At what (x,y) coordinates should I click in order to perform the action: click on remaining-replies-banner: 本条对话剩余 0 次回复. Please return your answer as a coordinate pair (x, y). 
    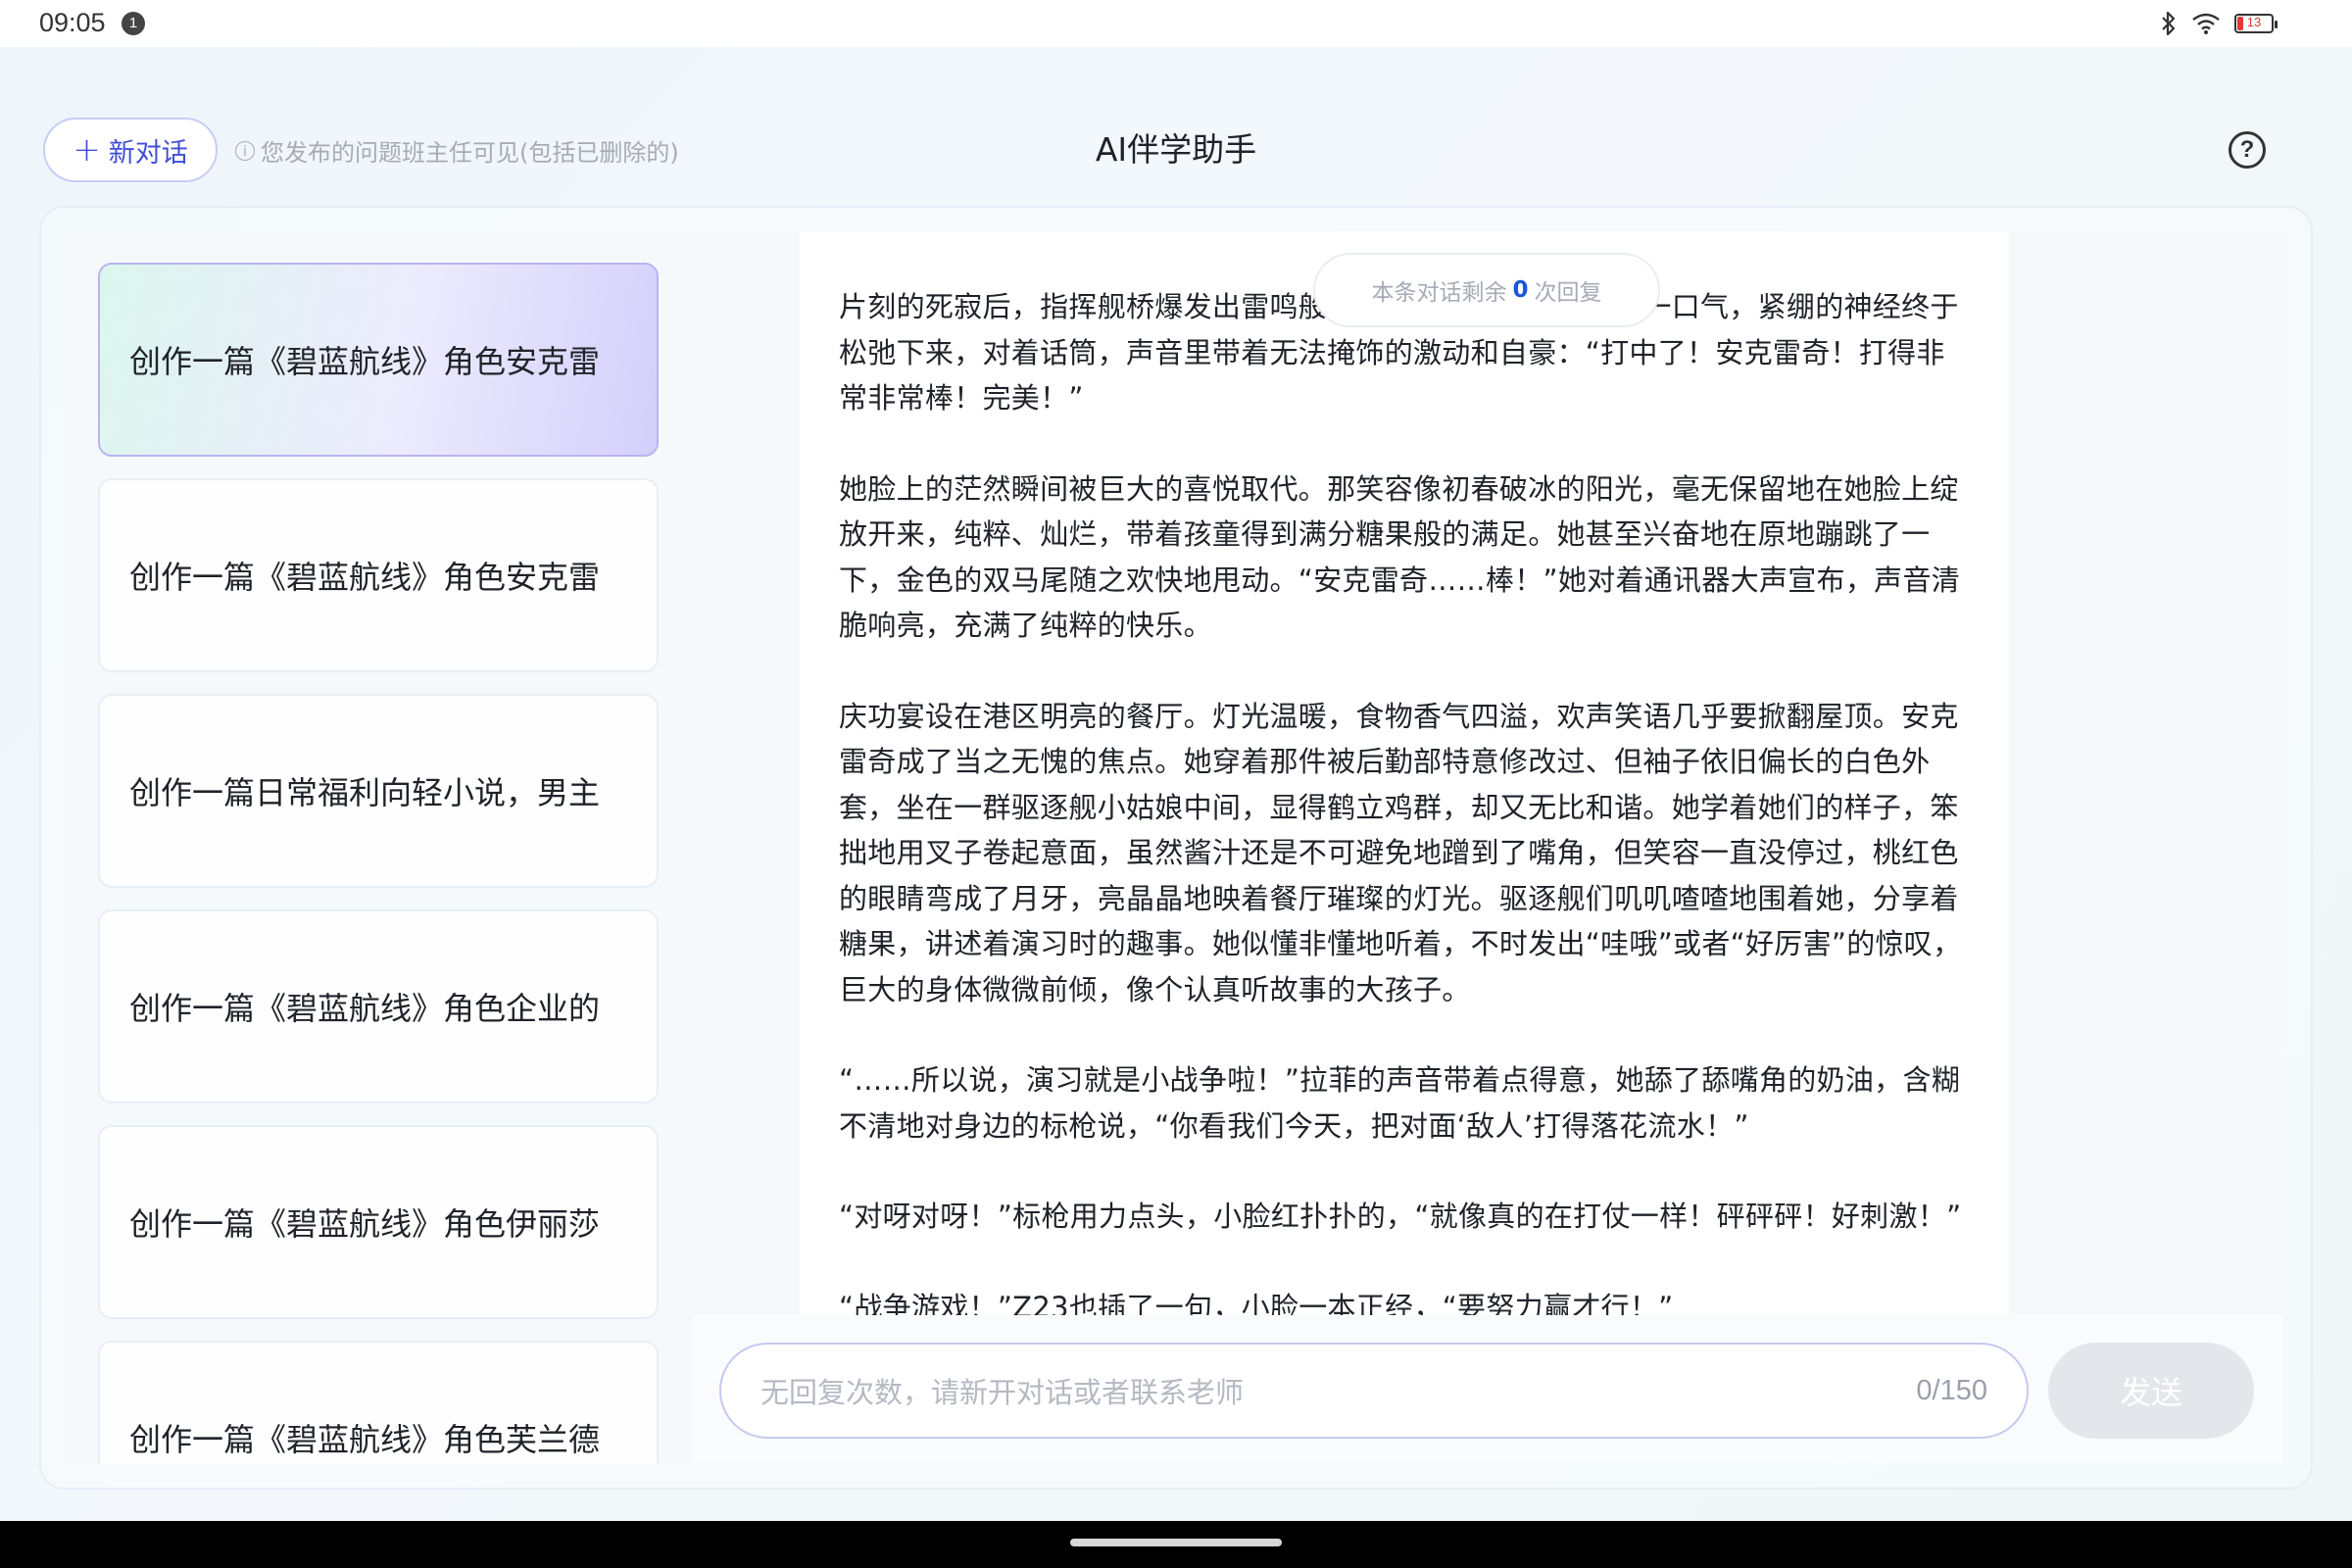
    Looking at the image, I should click on (1486, 290).